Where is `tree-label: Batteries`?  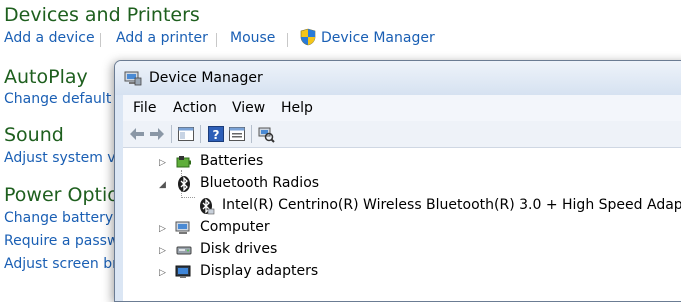 tree-label: Batteries is located at coordinates (232, 161).